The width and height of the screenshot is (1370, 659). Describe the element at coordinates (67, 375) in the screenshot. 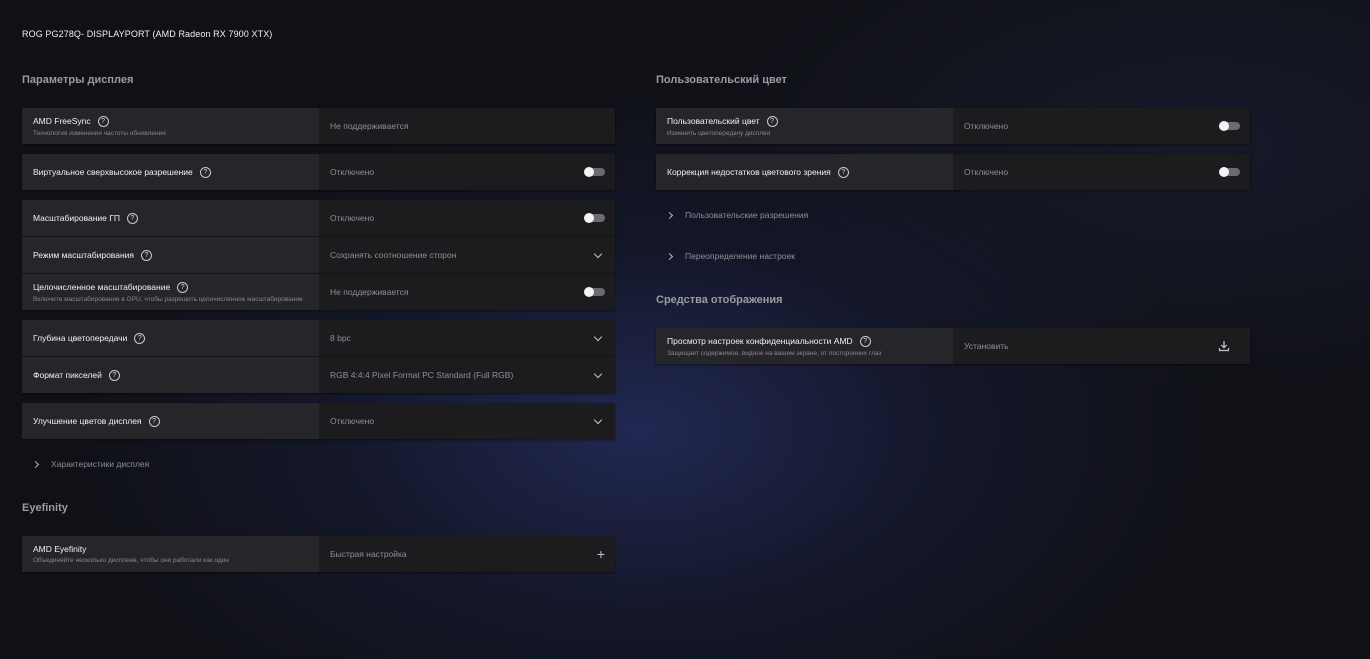

I see `pixel-format-label: Формат пикселей` at that location.